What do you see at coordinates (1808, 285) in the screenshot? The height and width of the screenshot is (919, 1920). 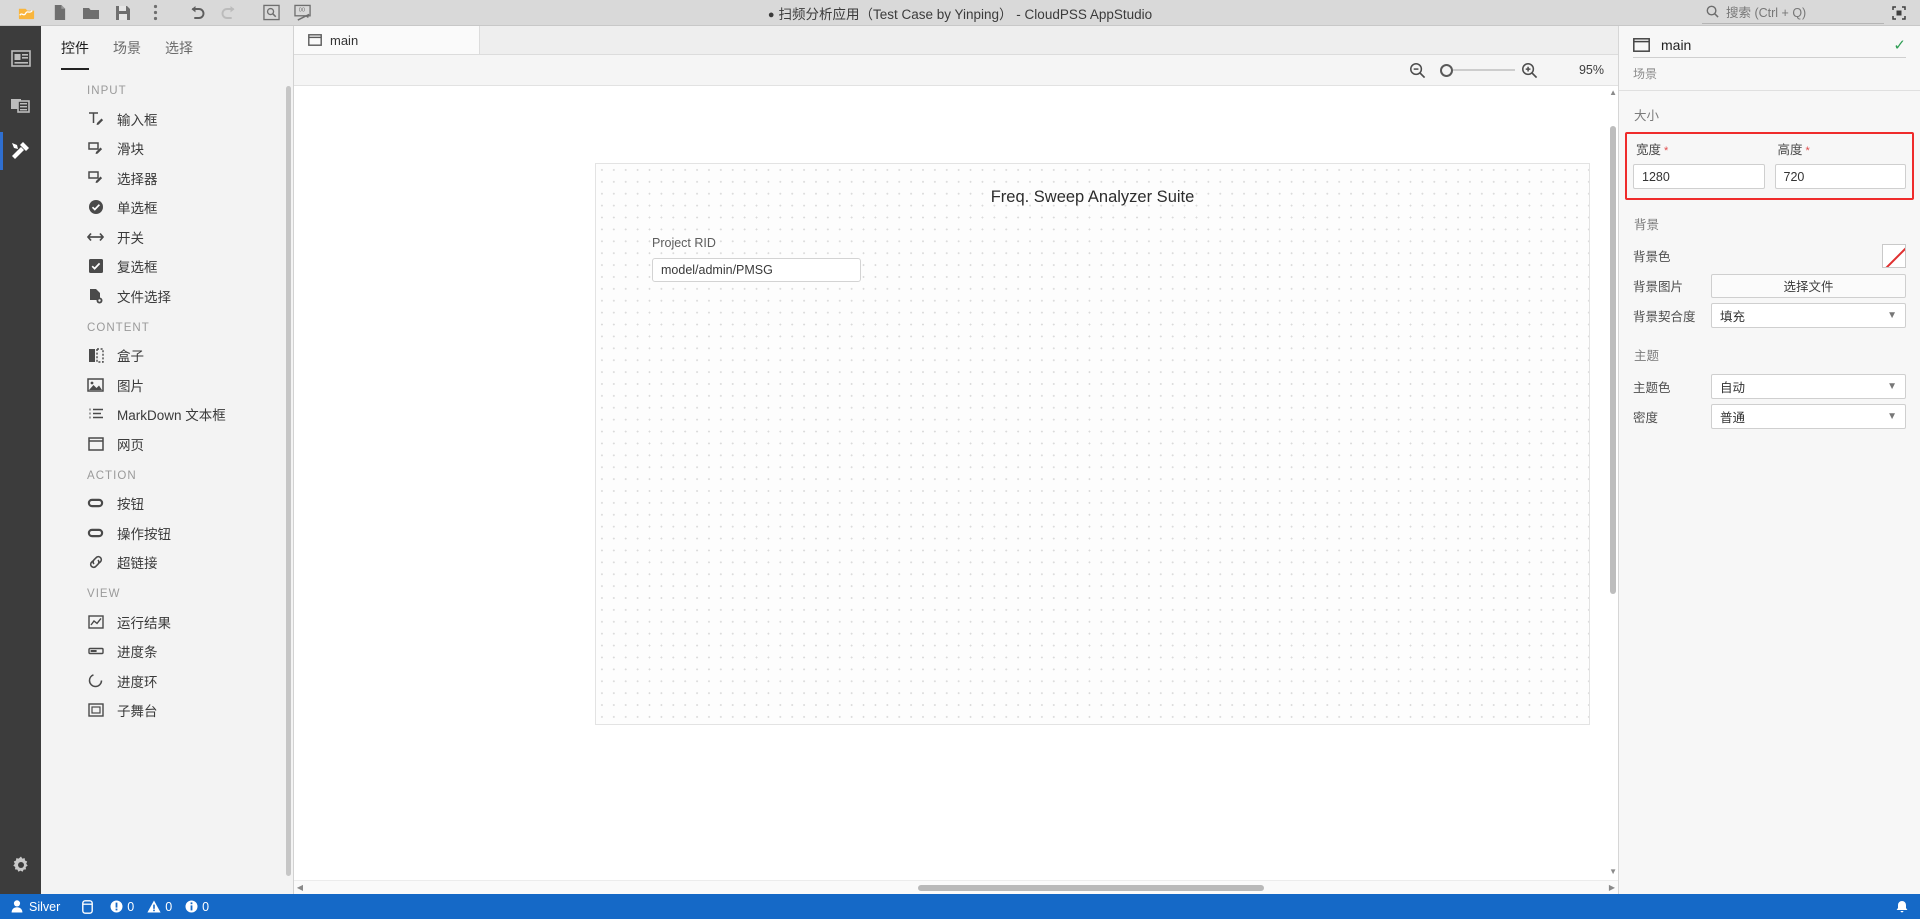 I see `choose-file-button: 选择文件` at bounding box center [1808, 285].